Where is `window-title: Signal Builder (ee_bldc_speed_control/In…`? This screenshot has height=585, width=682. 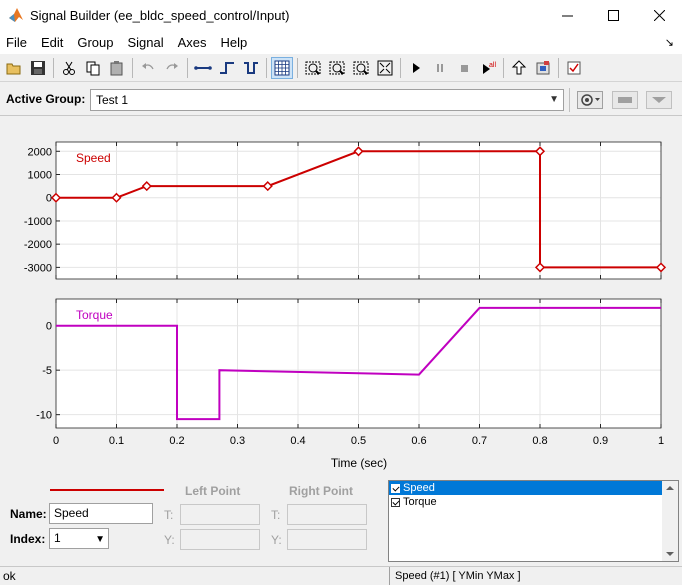
window-title: Signal Builder (ee_bldc_speed_control/In… is located at coordinates (160, 15).